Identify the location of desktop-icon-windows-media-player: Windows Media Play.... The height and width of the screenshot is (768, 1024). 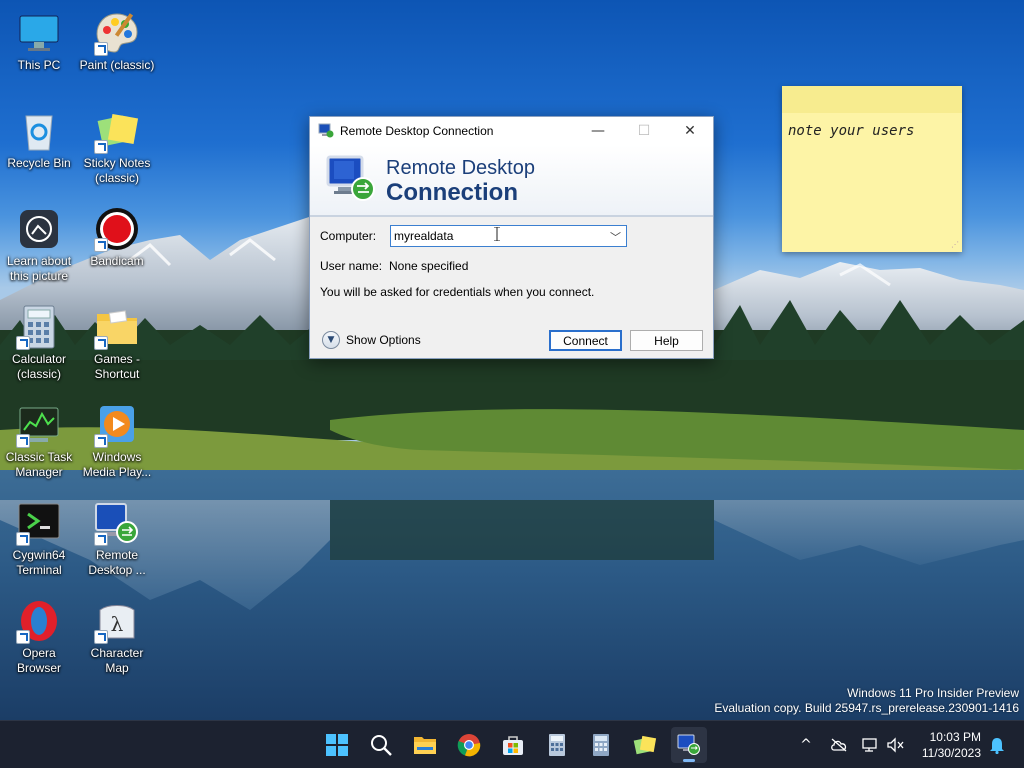
(117, 441).